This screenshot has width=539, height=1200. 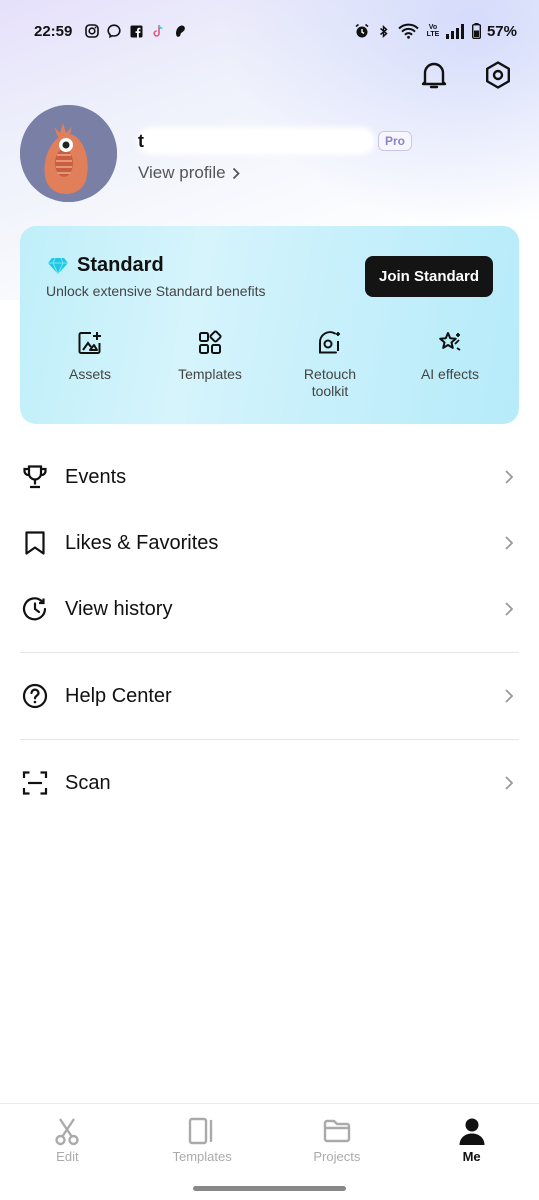 What do you see at coordinates (114, 31) in the screenshot?
I see `messenger-icon` at bounding box center [114, 31].